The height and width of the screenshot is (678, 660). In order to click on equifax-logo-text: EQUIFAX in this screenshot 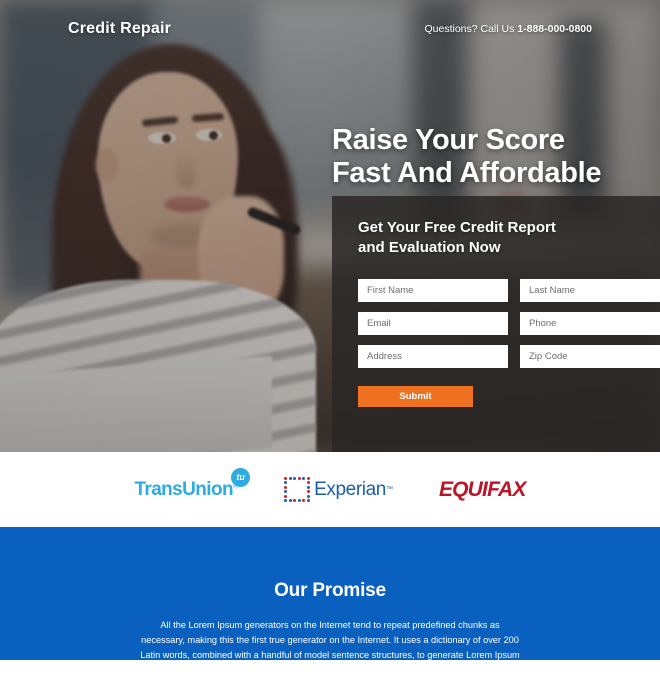, I will do `click(482, 489)`.